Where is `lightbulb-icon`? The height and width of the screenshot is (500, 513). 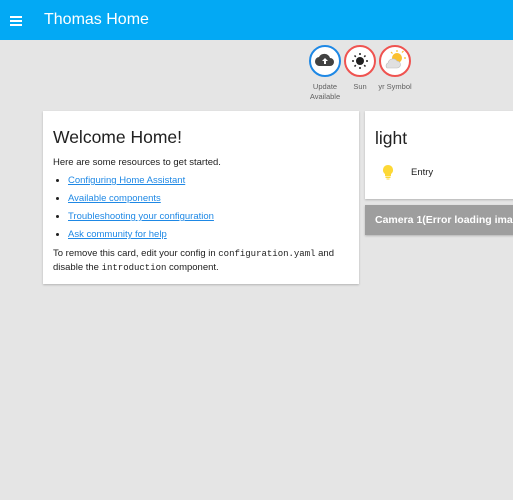
lightbulb-icon is located at coordinates (388, 172).